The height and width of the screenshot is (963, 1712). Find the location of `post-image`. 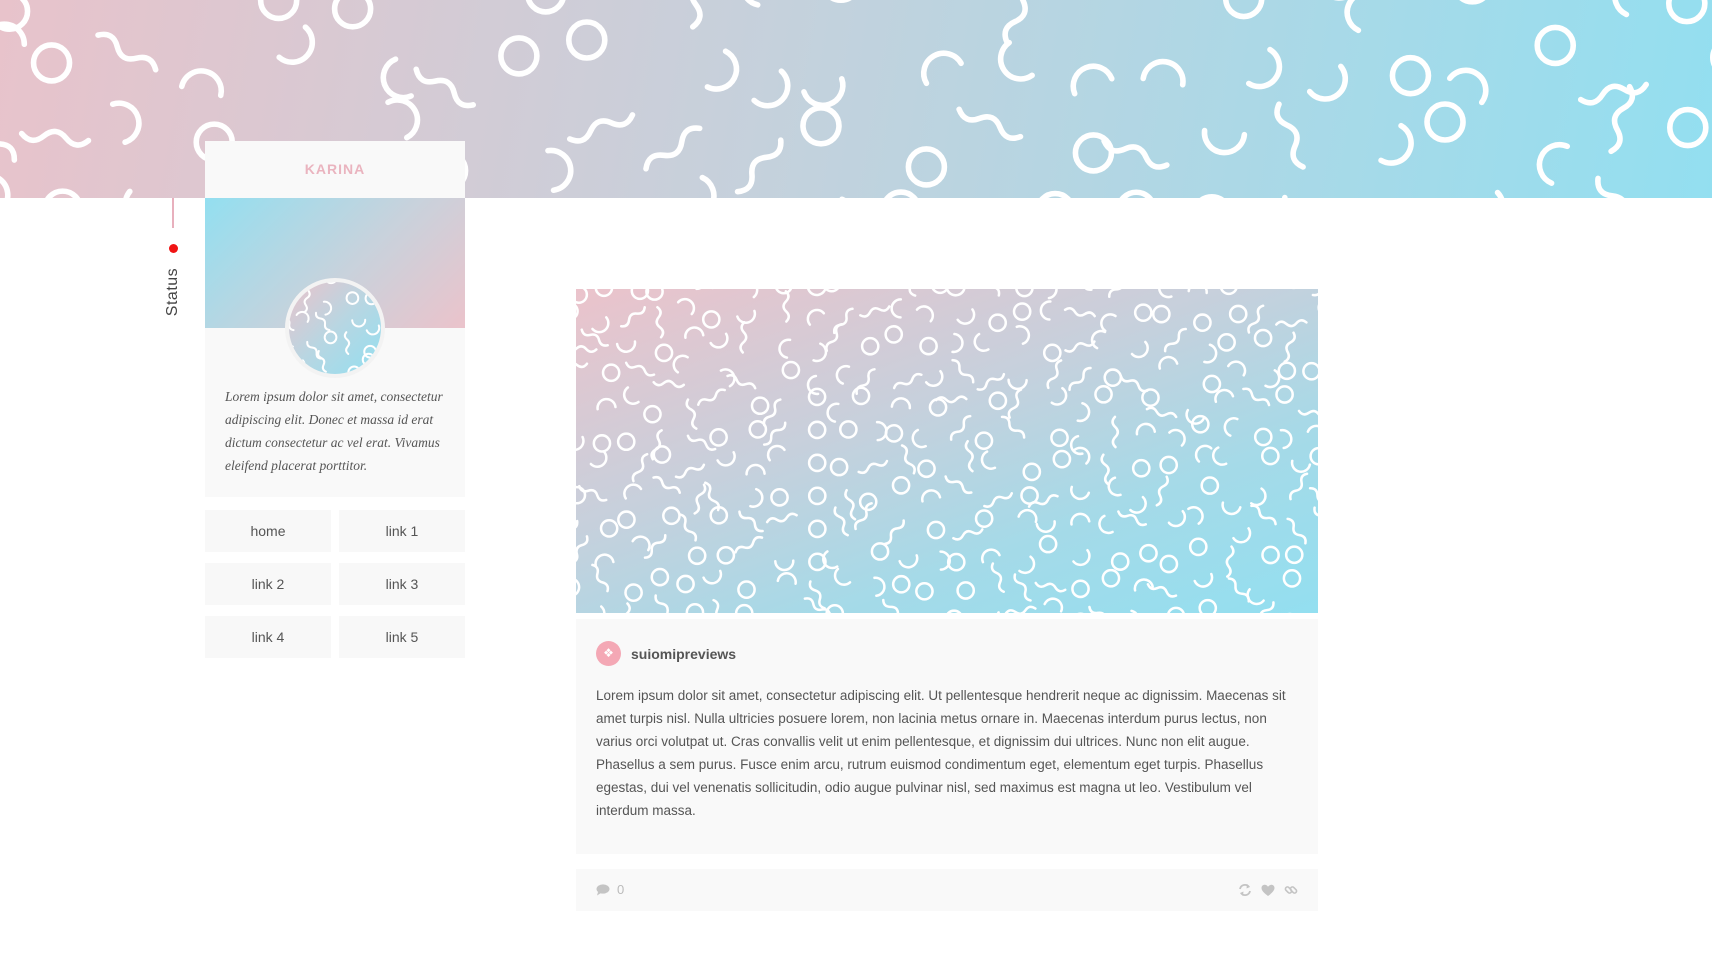

post-image is located at coordinates (947, 451).